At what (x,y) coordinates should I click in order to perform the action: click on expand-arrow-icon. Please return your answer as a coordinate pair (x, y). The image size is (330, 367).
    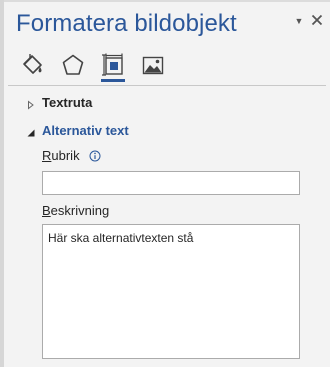
    Looking at the image, I should click on (31, 103).